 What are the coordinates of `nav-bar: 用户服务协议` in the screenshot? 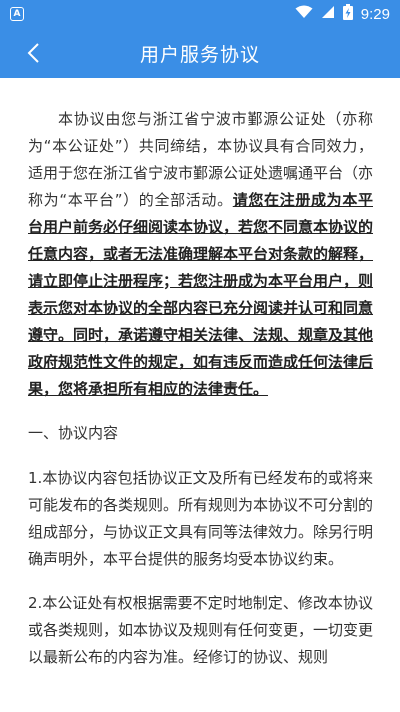 It's located at (200, 53).